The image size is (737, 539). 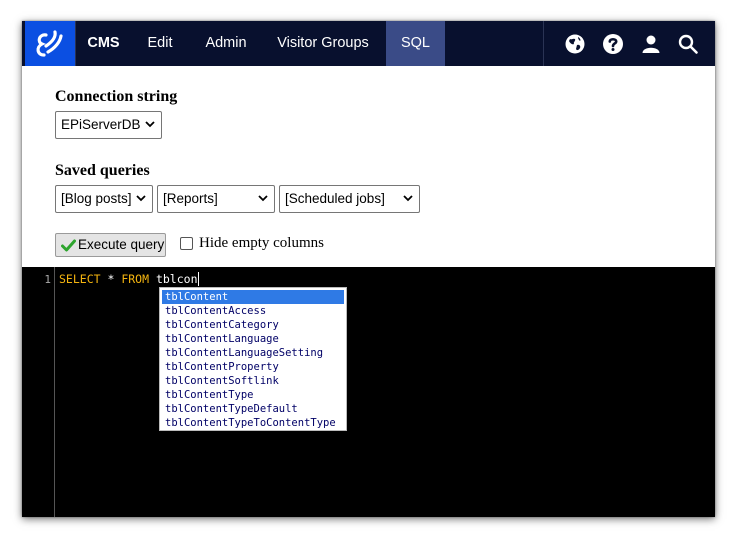 What do you see at coordinates (335, 198) in the screenshot?
I see `saved-query-scheduled-jobs-value: [Scheduled jobs]` at bounding box center [335, 198].